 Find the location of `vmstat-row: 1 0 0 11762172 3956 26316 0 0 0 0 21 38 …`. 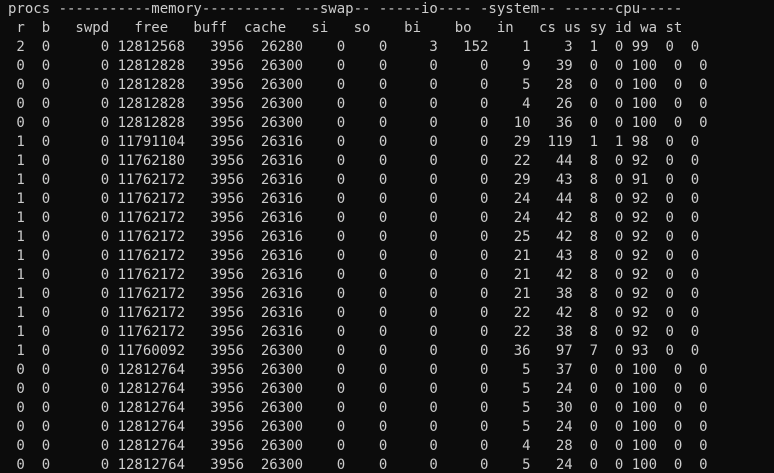

vmstat-row: 1 0 0 11762172 3956 26316 0 0 0 0 21 38 … is located at coordinates (354, 294).